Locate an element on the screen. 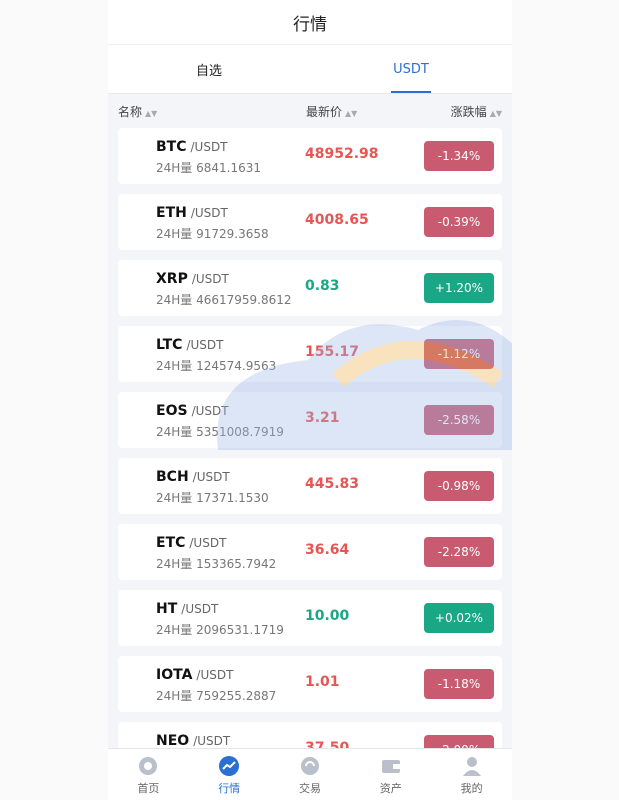  market-row: EOS/USDT 24H量 5351008.7919 3.21 -2.58% is located at coordinates (310, 420).